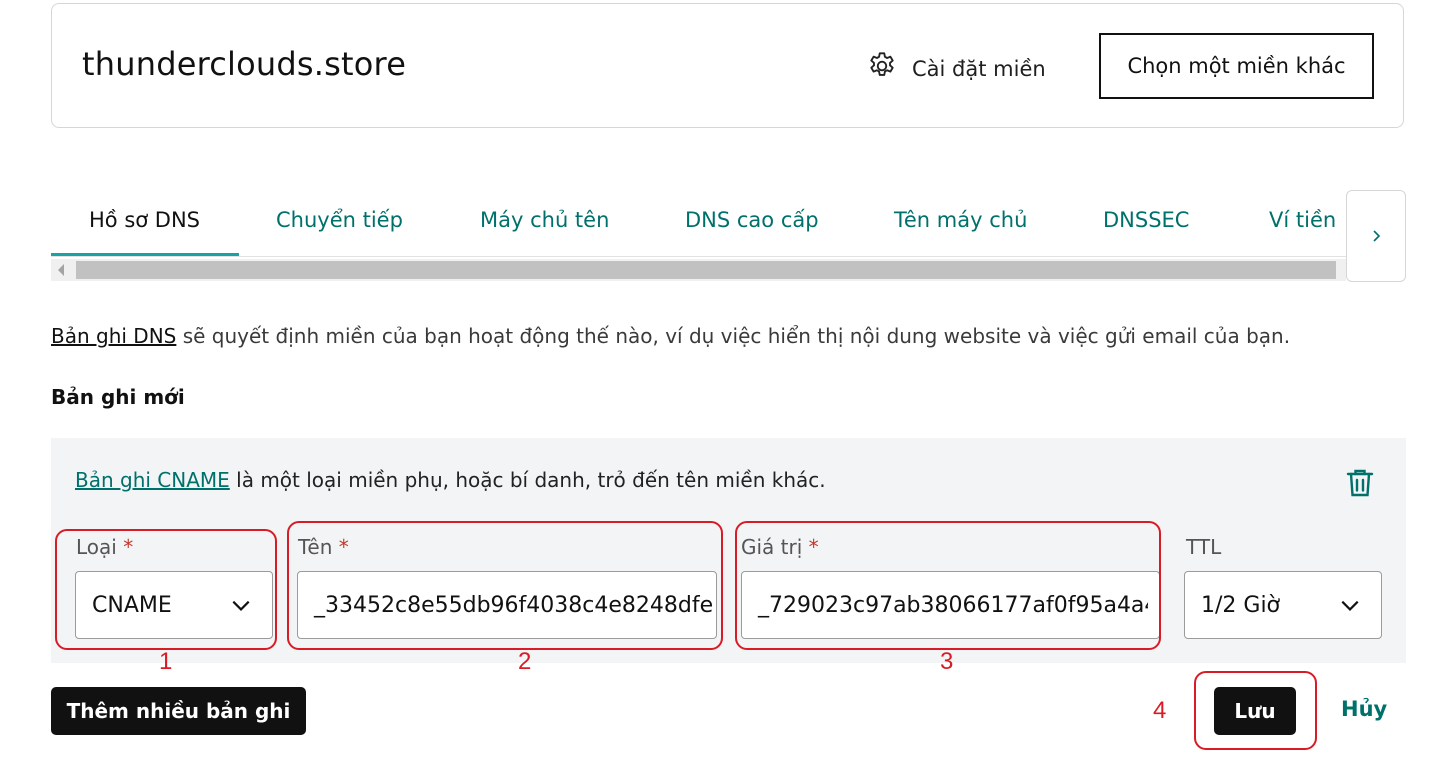 The height and width of the screenshot is (771, 1448). Describe the element at coordinates (61, 270) in the screenshot. I see `scroll-left-arrow-icon` at that location.